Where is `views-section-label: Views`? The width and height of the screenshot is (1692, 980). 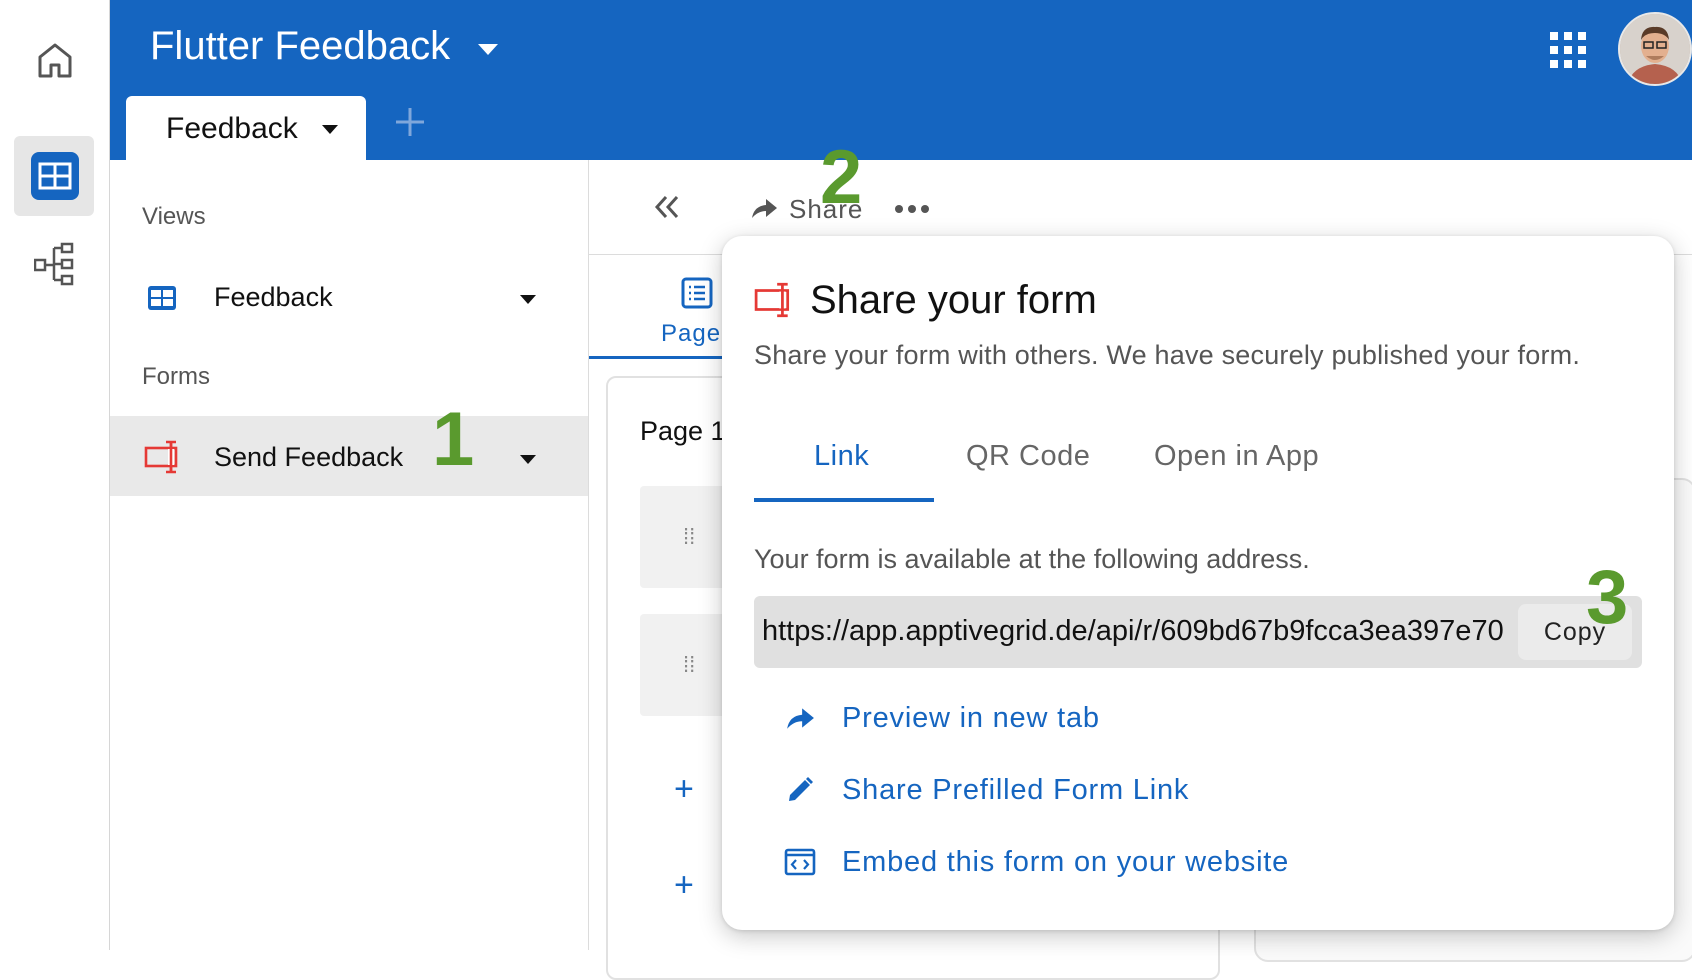 views-section-label: Views is located at coordinates (174, 216).